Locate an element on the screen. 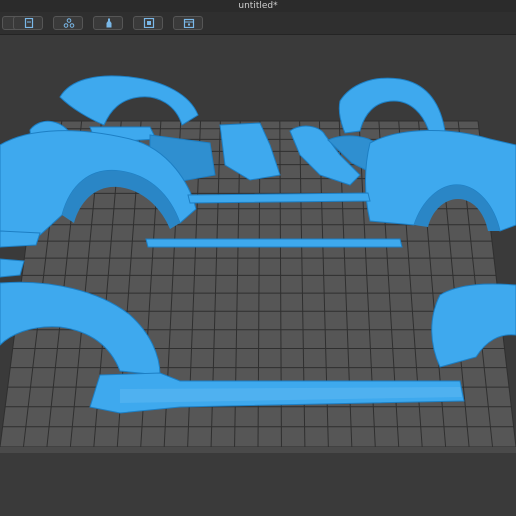 The image size is (516, 516). new-file-button is located at coordinates (28, 23).